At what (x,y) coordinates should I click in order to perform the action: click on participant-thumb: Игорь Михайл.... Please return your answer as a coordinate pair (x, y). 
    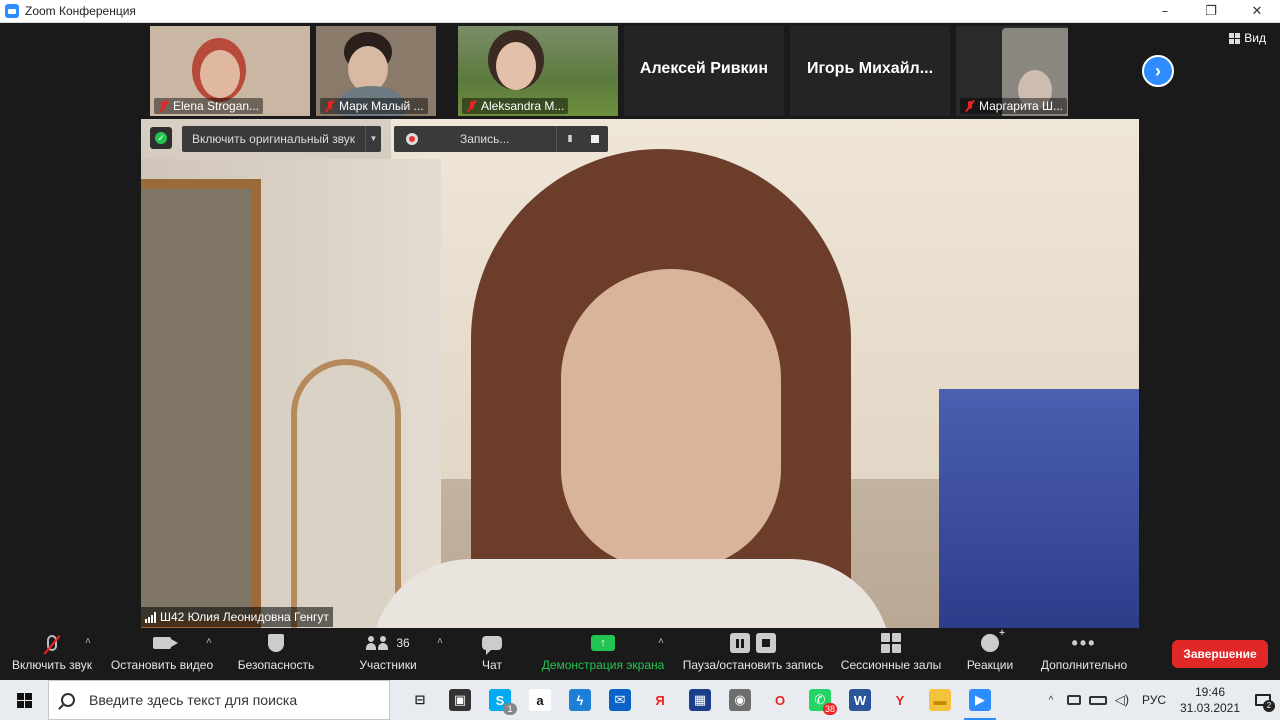
    Looking at the image, I should click on (870, 71).